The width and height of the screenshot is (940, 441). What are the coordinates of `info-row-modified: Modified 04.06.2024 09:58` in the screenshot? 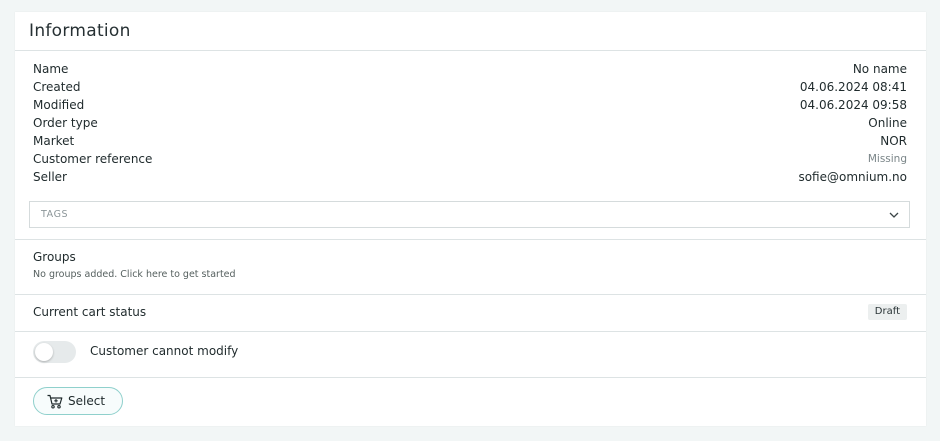 It's located at (470, 105).